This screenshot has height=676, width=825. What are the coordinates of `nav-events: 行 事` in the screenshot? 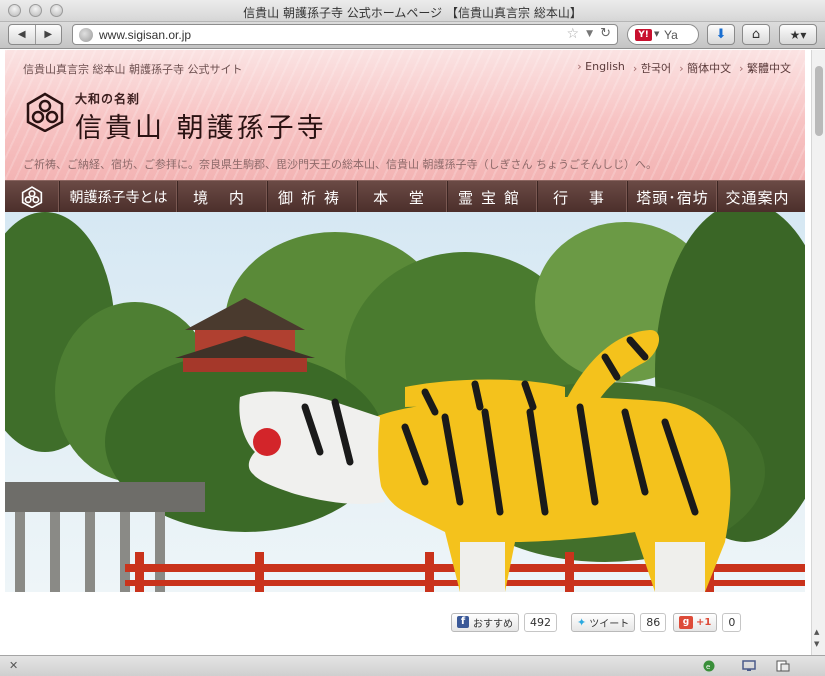 It's located at (583, 197).